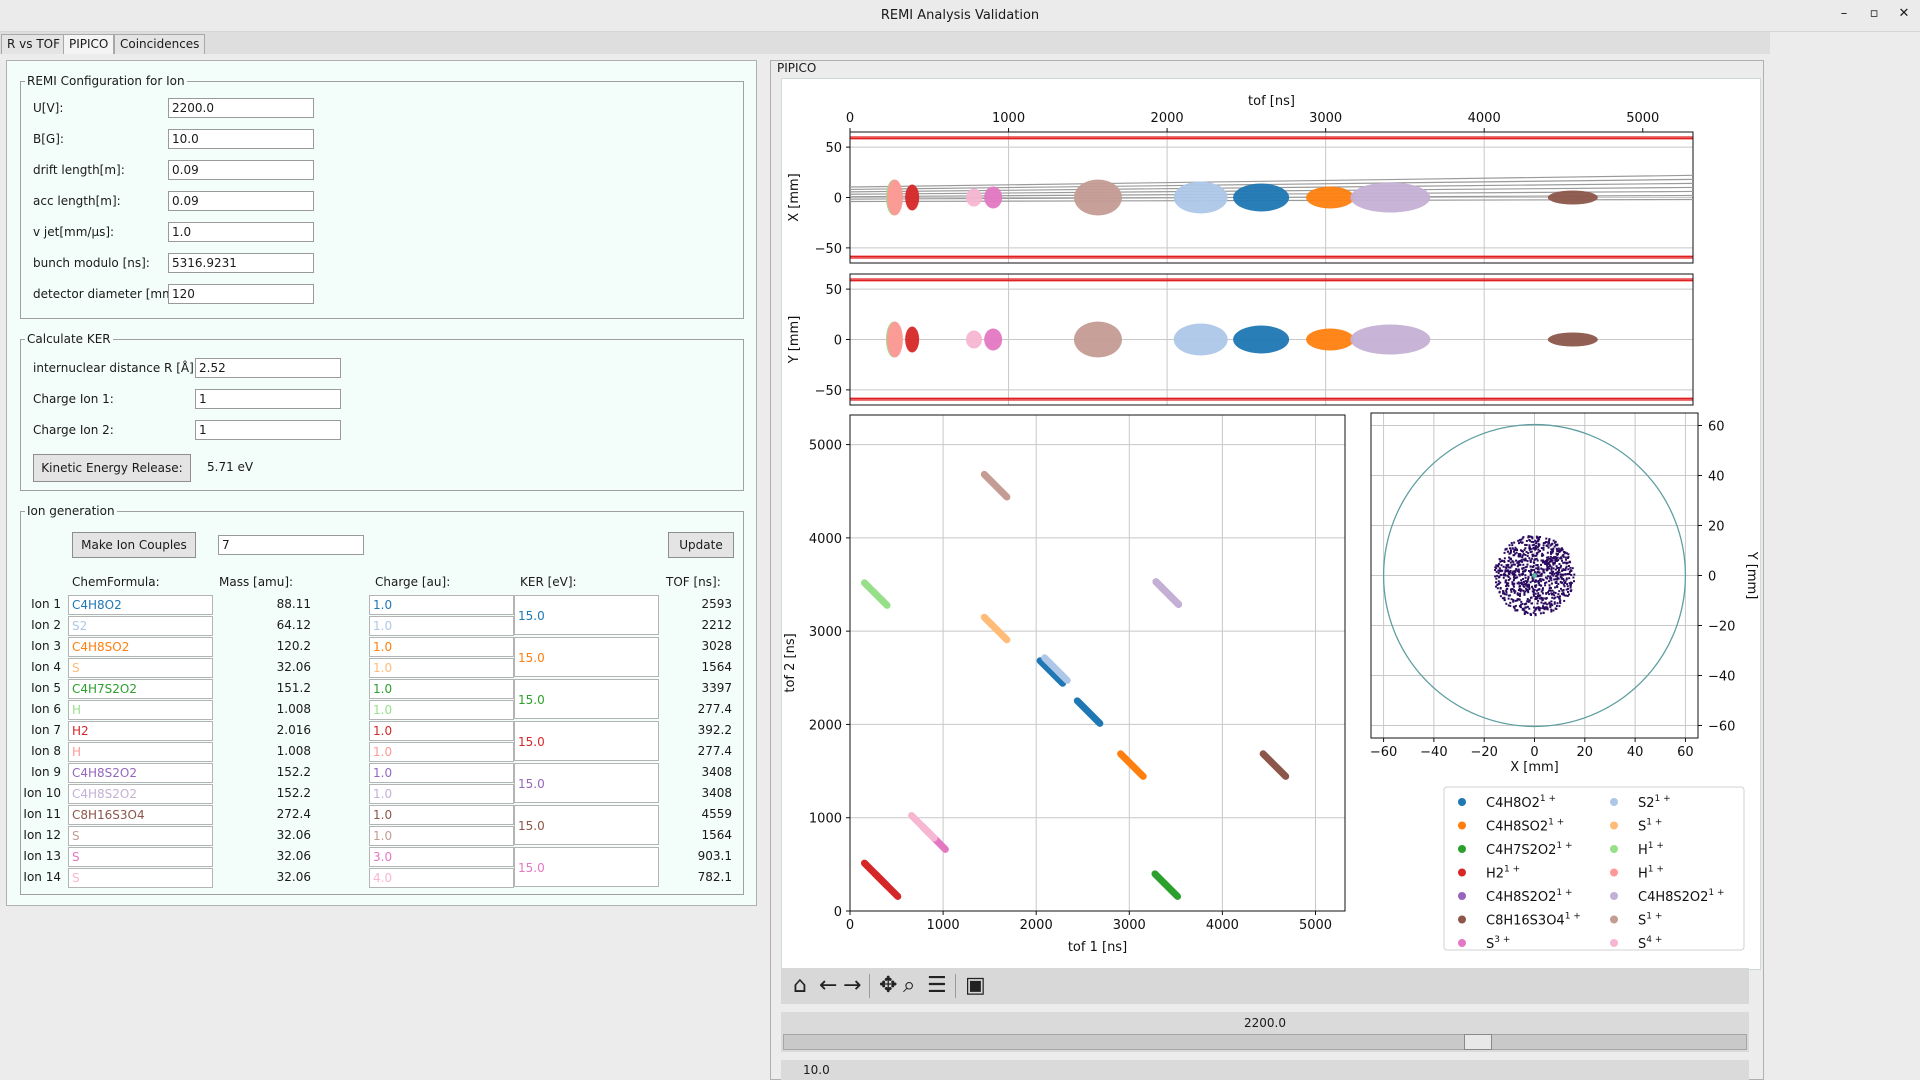 The height and width of the screenshot is (1080, 1920). Describe the element at coordinates (1477, 1042) in the screenshot. I see `voltage-slider-handle` at that location.